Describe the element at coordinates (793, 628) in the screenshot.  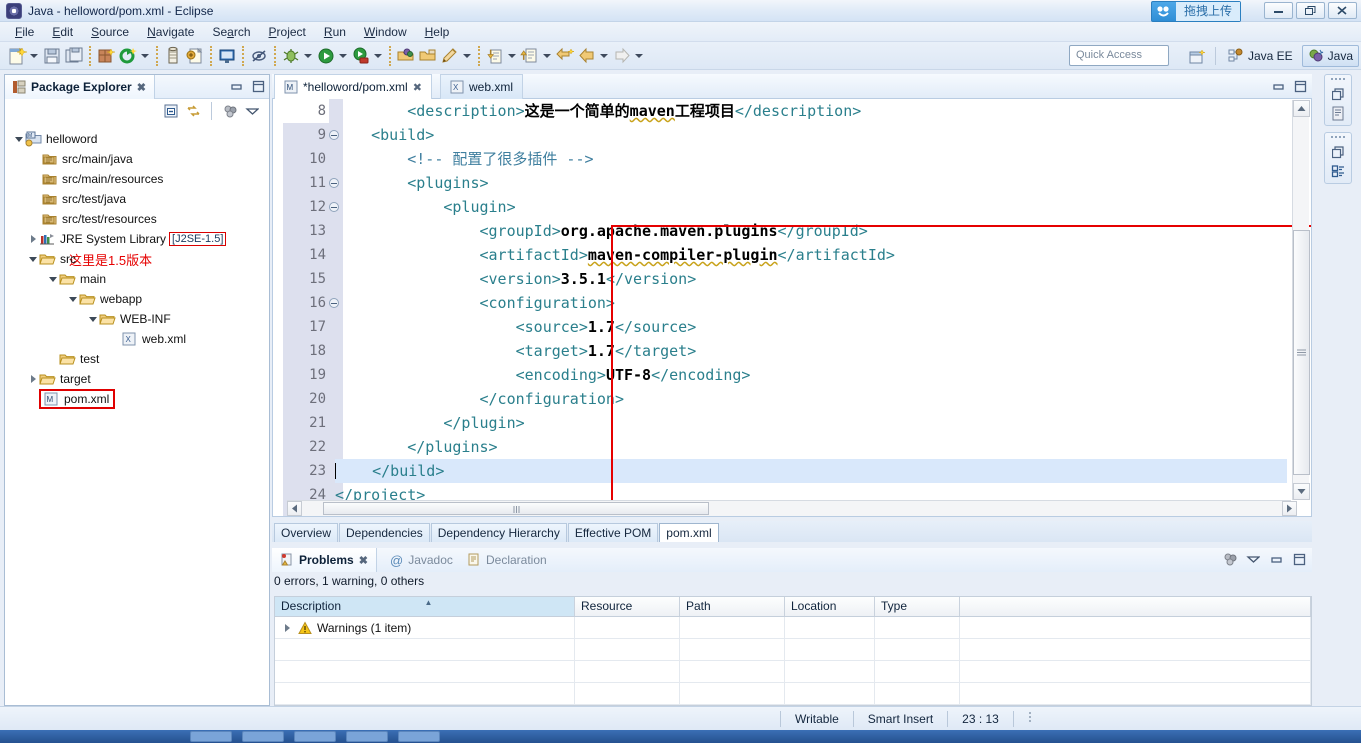
I see `table-row: Warnings (1 item)` at that location.